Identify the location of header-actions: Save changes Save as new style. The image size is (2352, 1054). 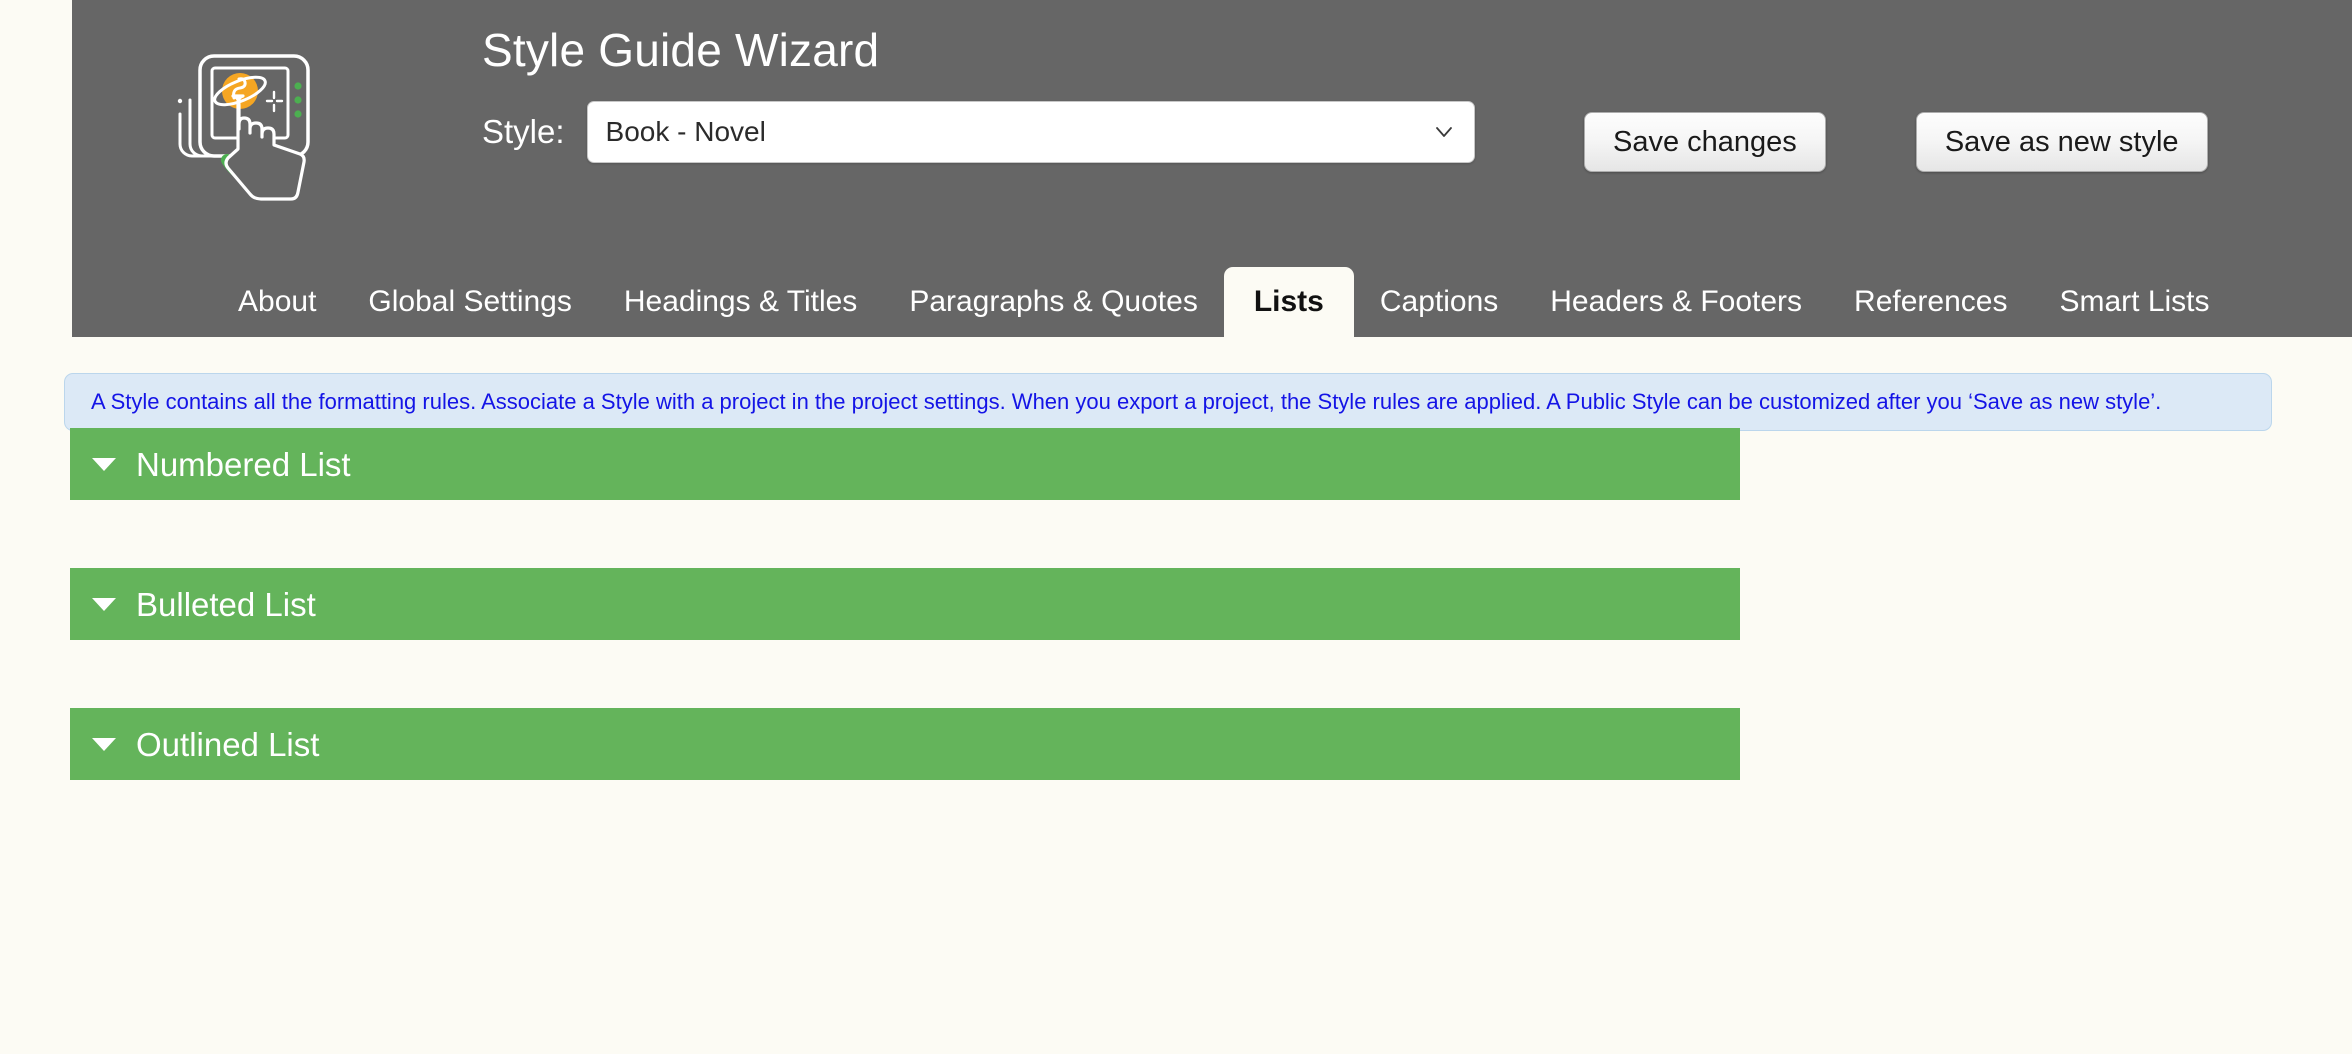
(1896, 142).